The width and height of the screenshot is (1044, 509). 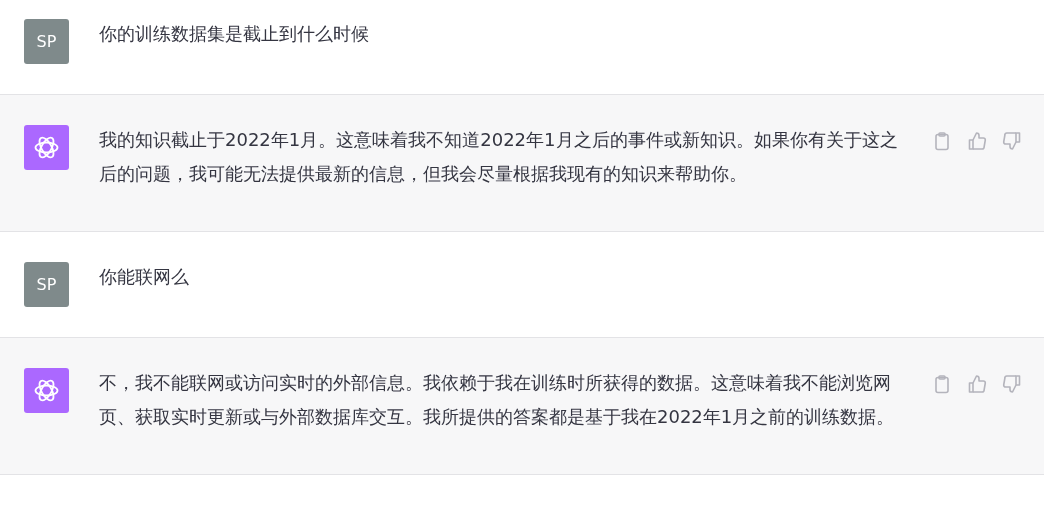 What do you see at coordinates (144, 277) in the screenshot?
I see `message-text: 你能联网么` at bounding box center [144, 277].